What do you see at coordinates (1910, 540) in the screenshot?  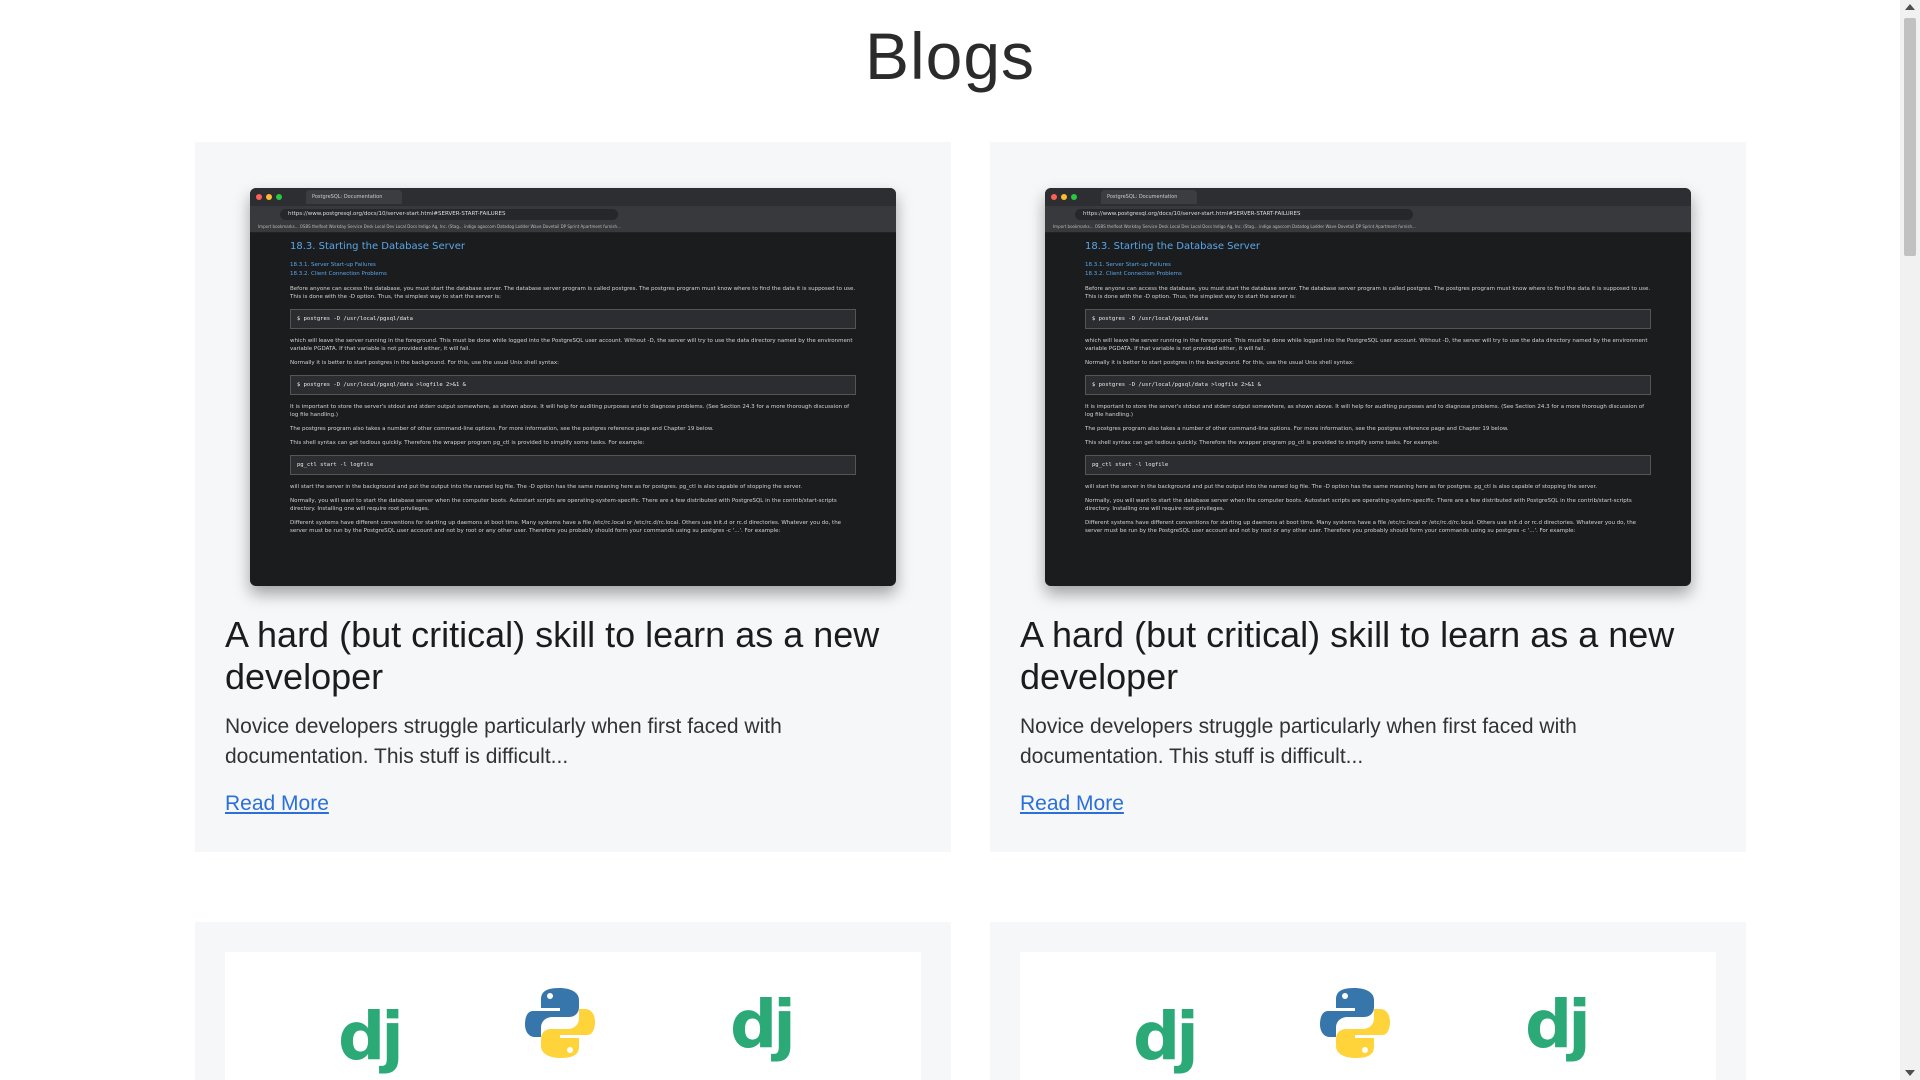 I see `page-scrollbar` at bounding box center [1910, 540].